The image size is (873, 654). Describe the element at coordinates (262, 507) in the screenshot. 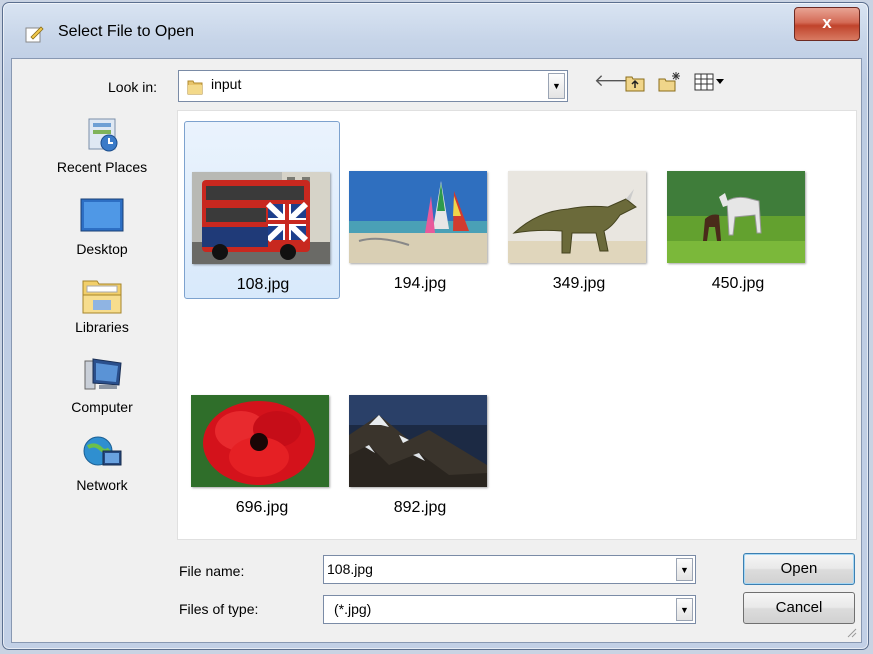

I see `file-name: 696.jpg` at that location.